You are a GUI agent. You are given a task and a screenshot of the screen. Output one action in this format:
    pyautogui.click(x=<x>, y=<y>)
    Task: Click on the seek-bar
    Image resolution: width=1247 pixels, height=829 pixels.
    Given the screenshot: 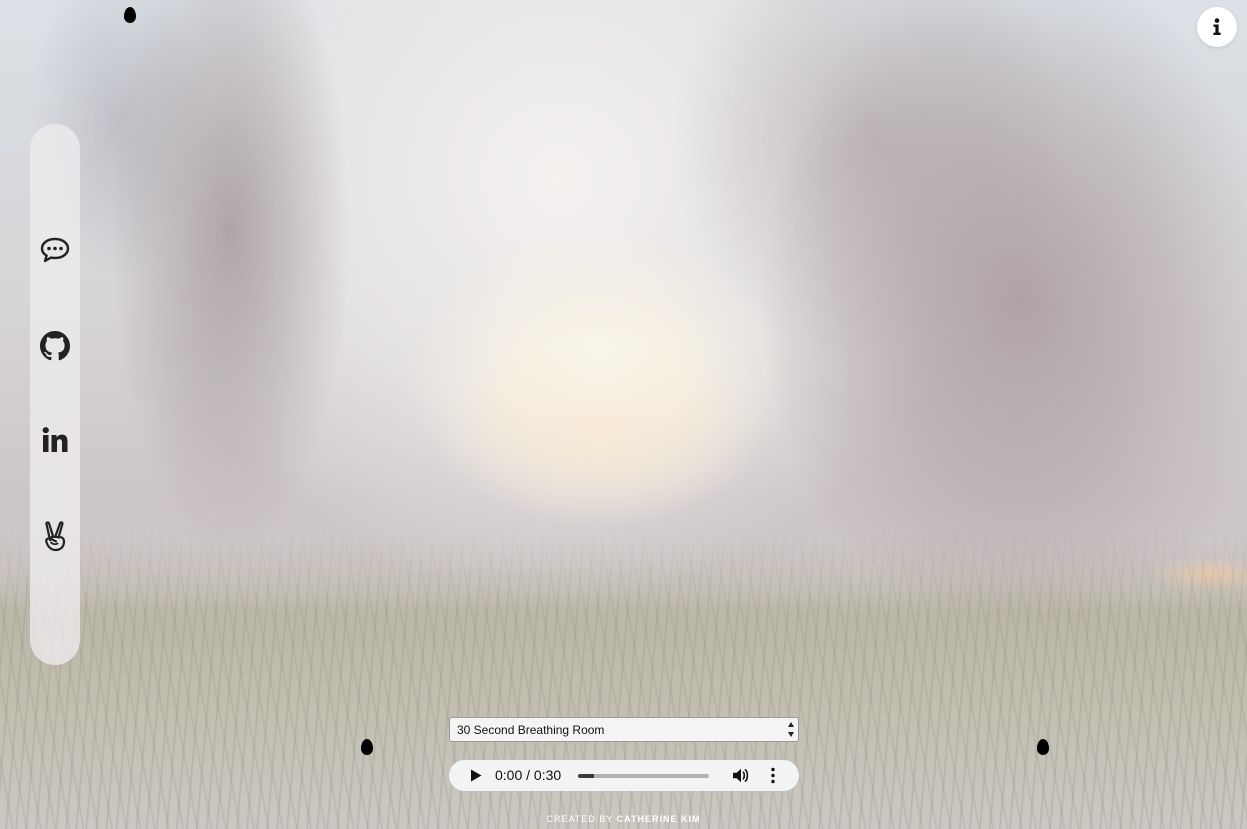 What is the action you would take?
    pyautogui.click(x=643, y=776)
    